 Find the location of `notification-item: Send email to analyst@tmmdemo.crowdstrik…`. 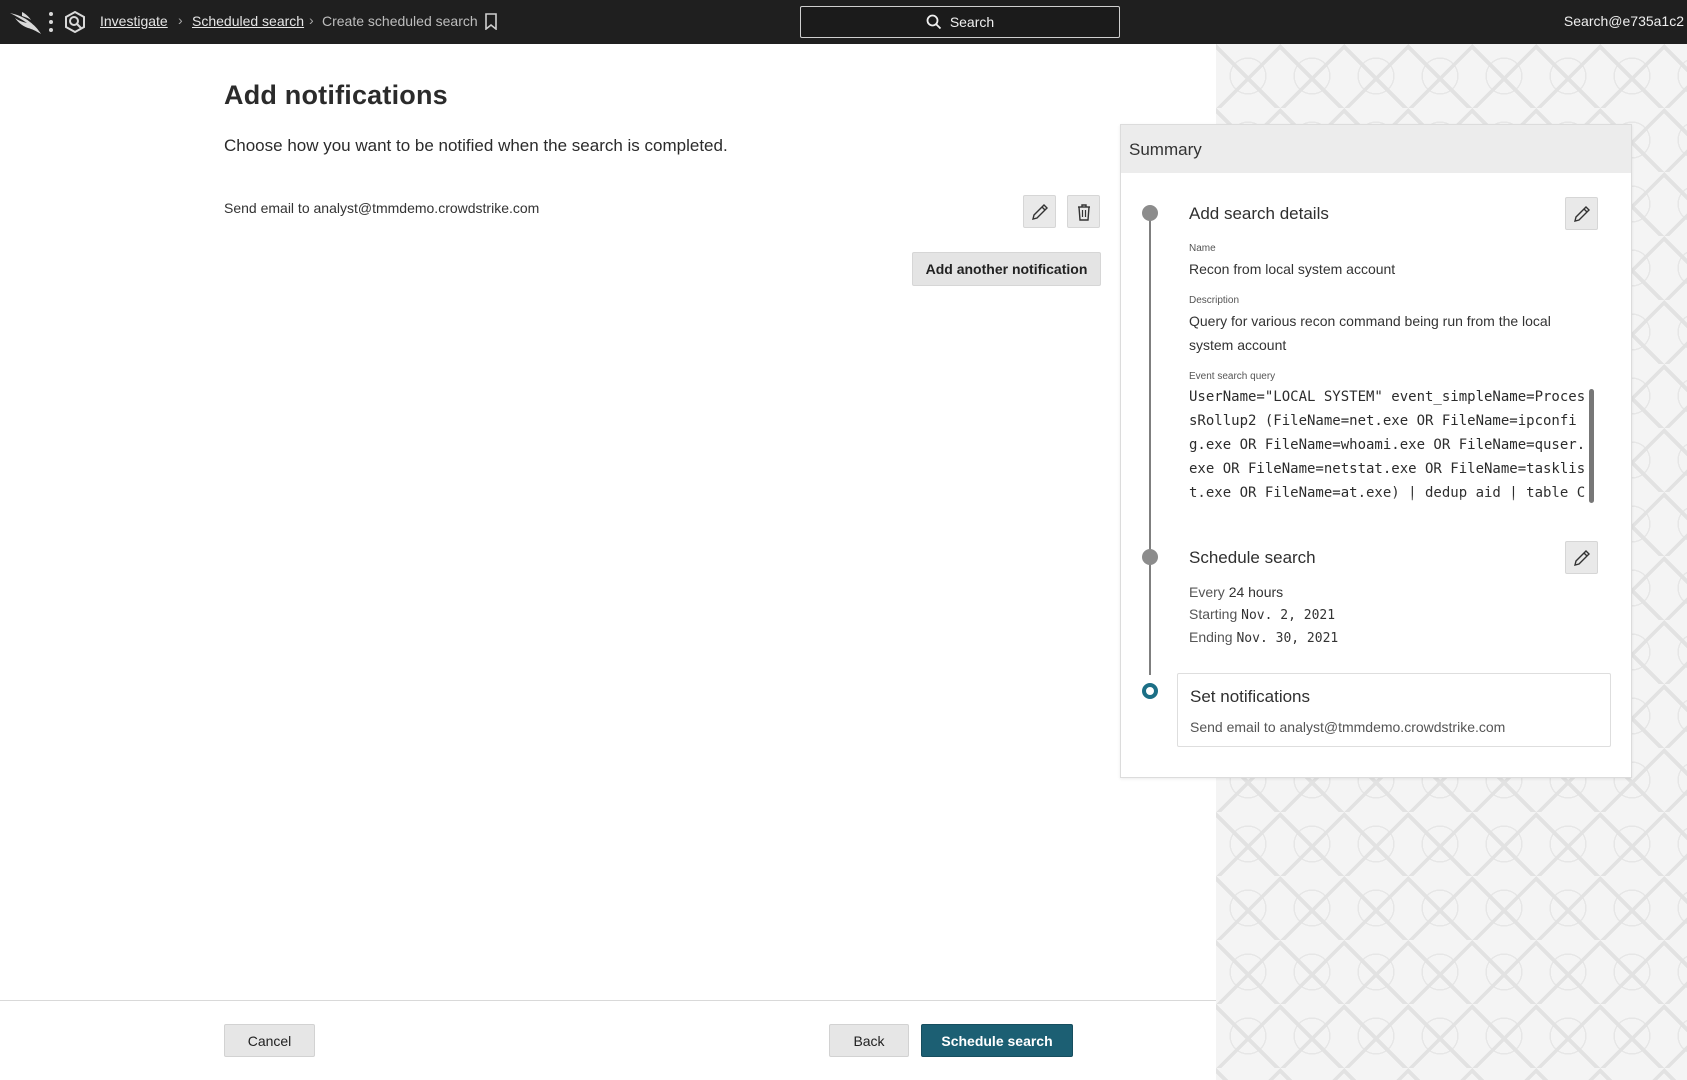

notification-item: Send email to analyst@tmmdemo.crowdstrik… is located at coordinates (382, 208).